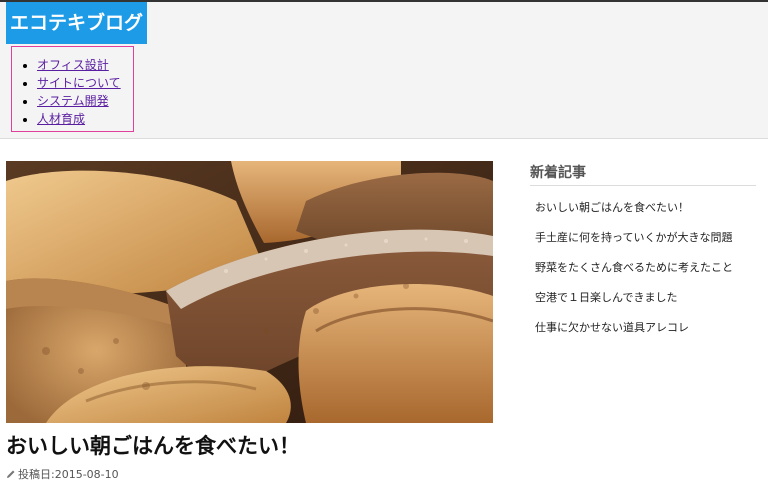 This screenshot has height=484, width=768. What do you see at coordinates (11, 474) in the screenshot?
I see `pencil-icon` at bounding box center [11, 474].